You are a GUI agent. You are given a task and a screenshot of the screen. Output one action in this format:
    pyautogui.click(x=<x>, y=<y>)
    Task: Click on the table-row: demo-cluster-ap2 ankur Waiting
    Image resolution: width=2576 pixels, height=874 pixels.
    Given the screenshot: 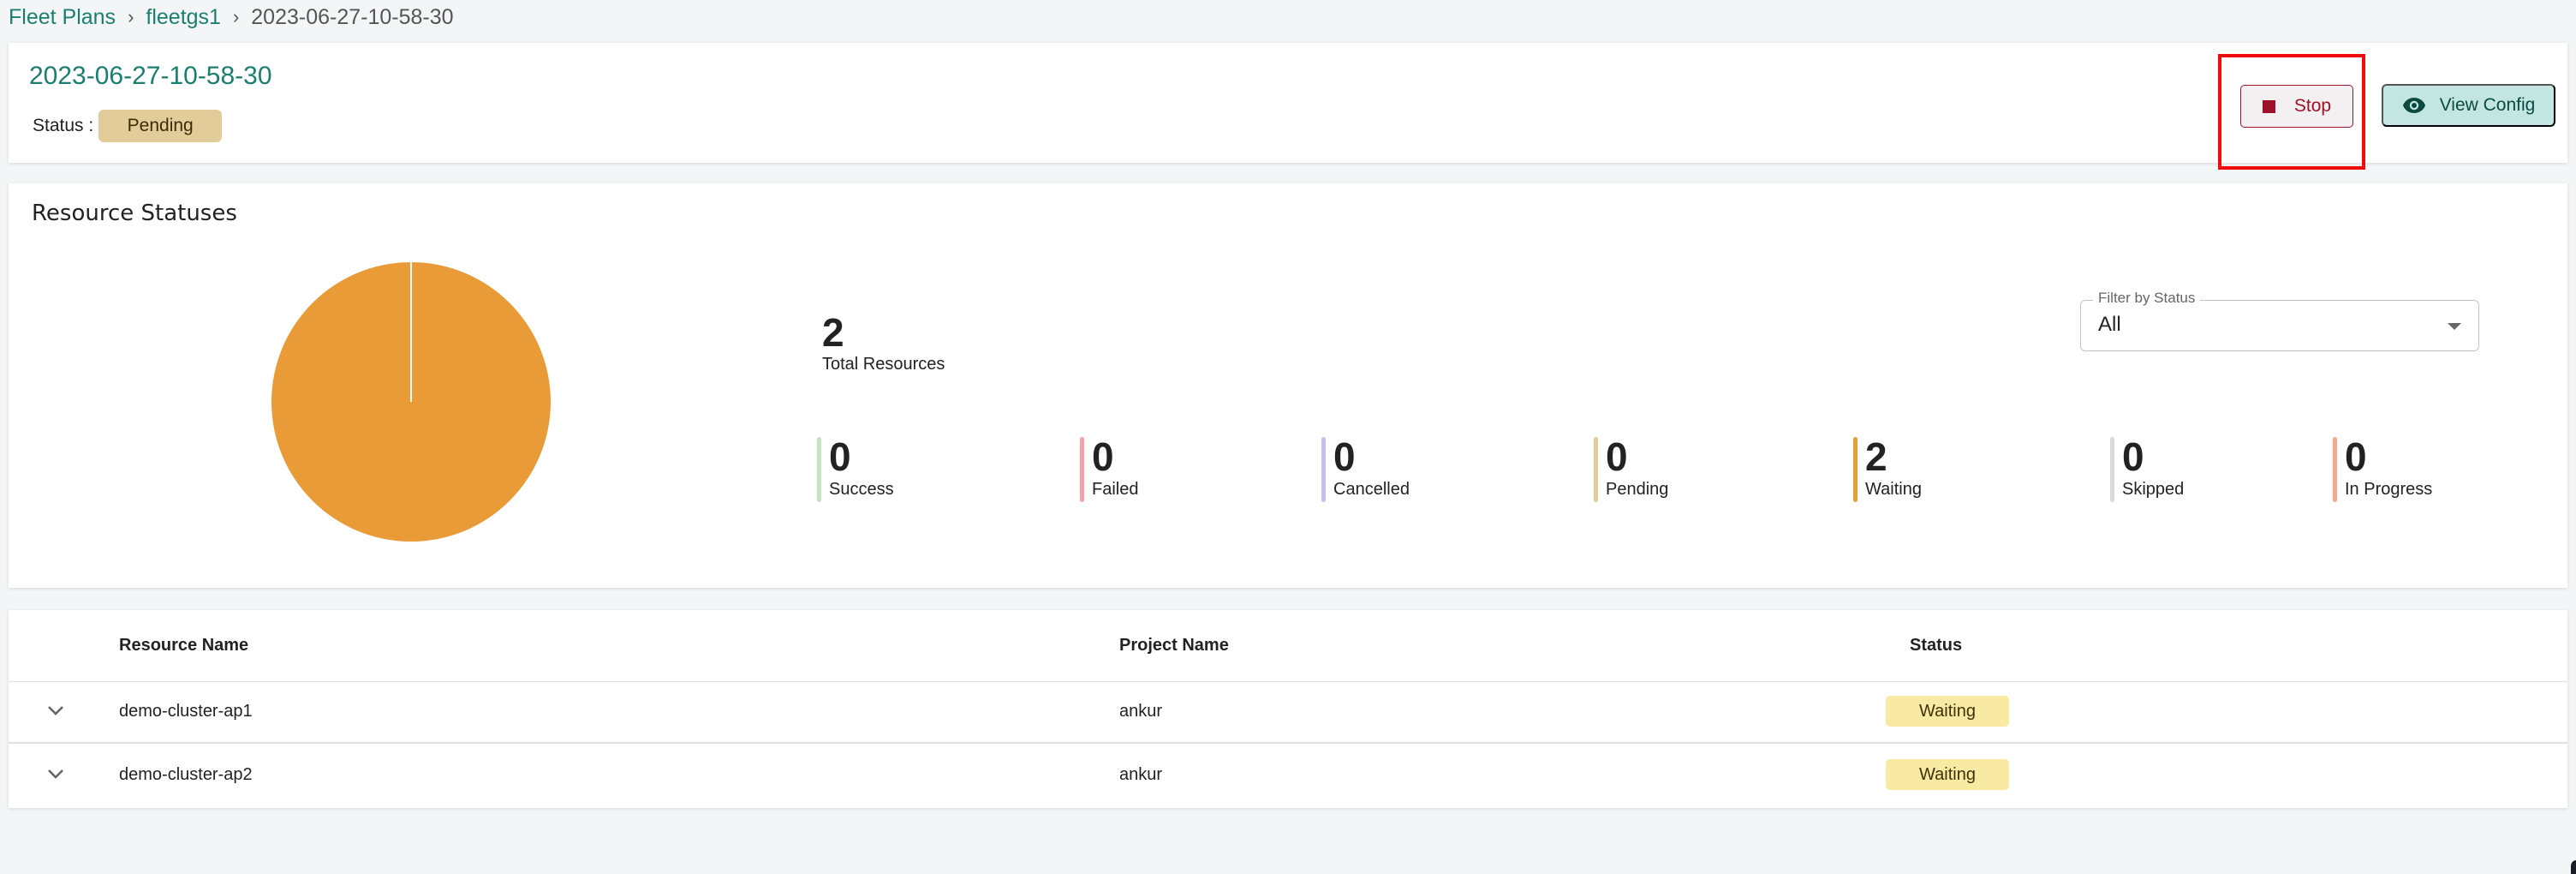 What is the action you would take?
    pyautogui.click(x=1288, y=776)
    